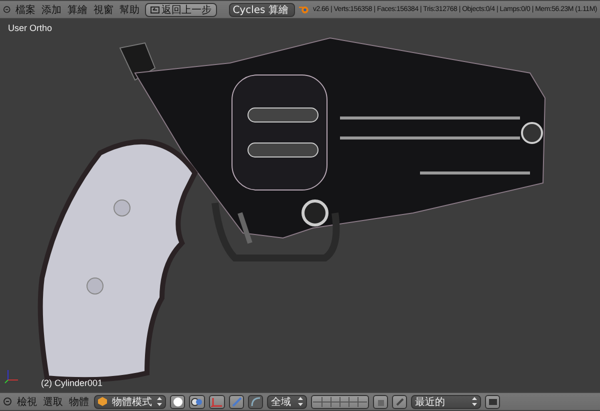 Image resolution: width=600 pixels, height=411 pixels. What do you see at coordinates (103, 9) in the screenshot?
I see `menu-item: 視窗` at bounding box center [103, 9].